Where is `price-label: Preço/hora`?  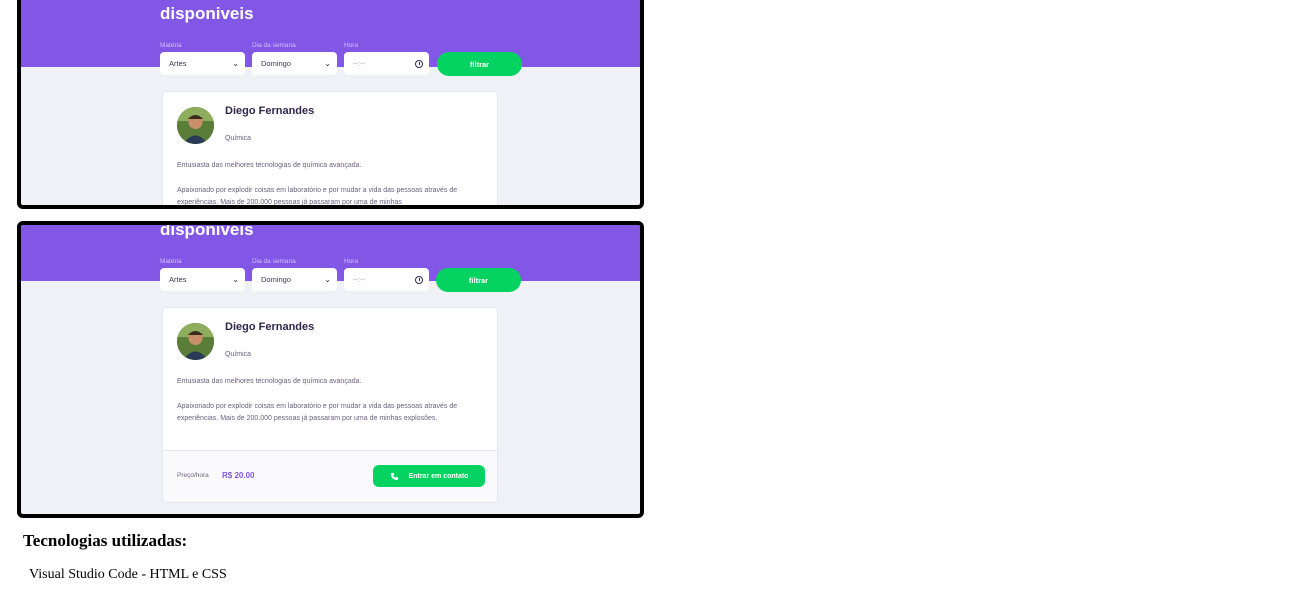 price-label: Preço/hora is located at coordinates (193, 475).